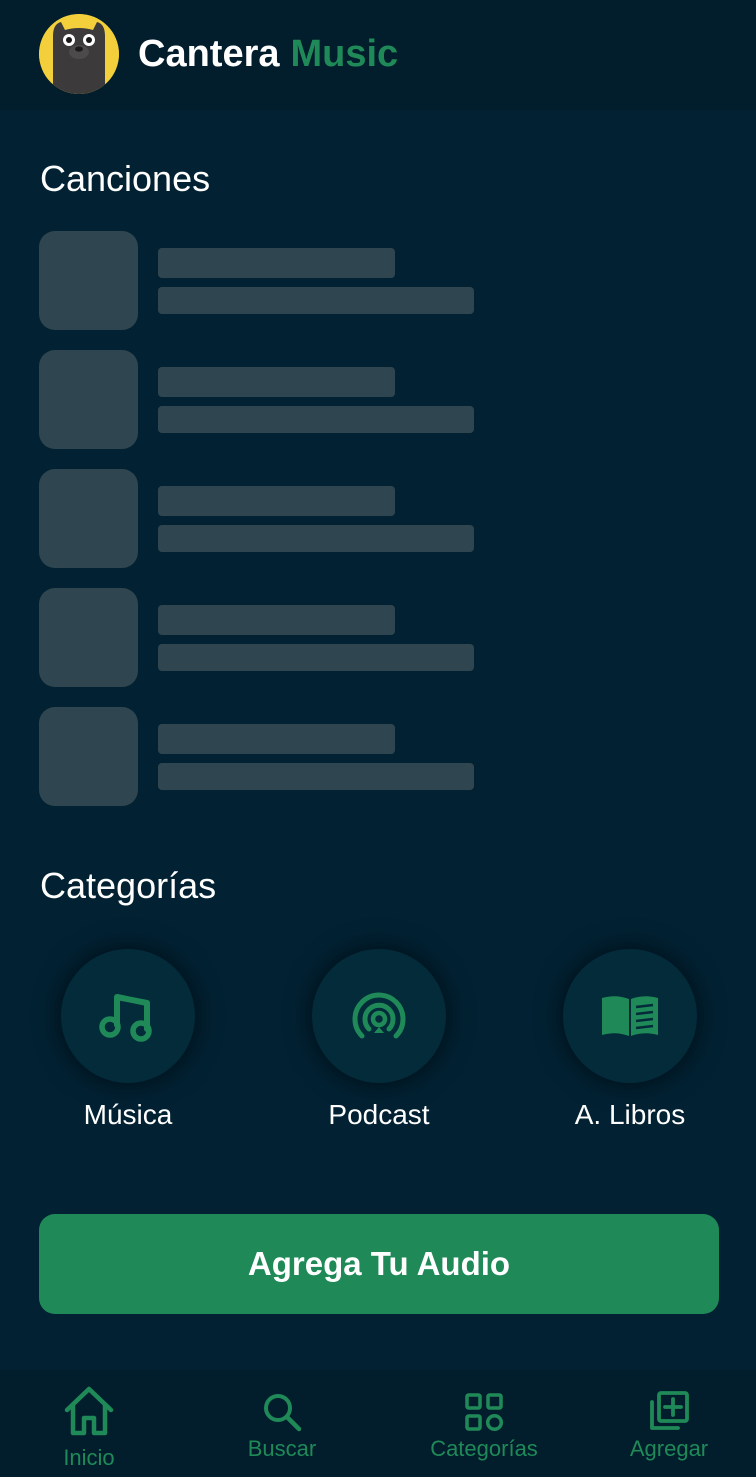  Describe the element at coordinates (89, 1411) in the screenshot. I see `home-icon` at that location.